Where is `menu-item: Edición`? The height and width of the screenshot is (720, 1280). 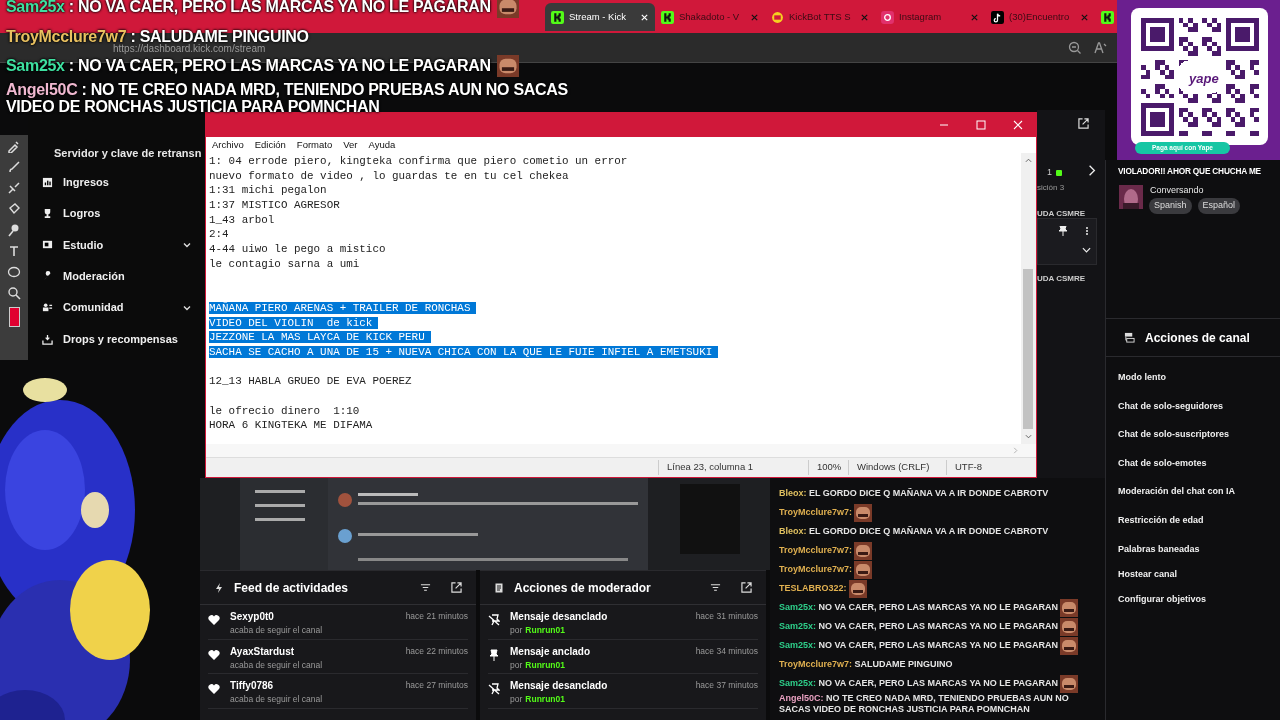 menu-item: Edición is located at coordinates (270, 145).